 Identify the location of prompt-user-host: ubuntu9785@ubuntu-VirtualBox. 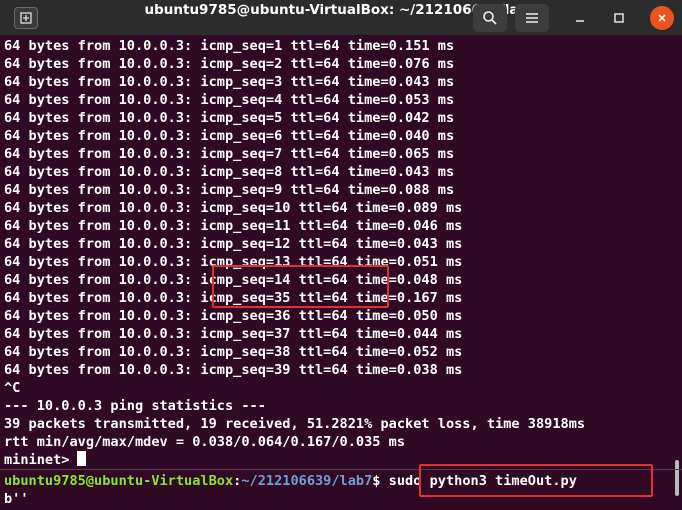
(119, 481).